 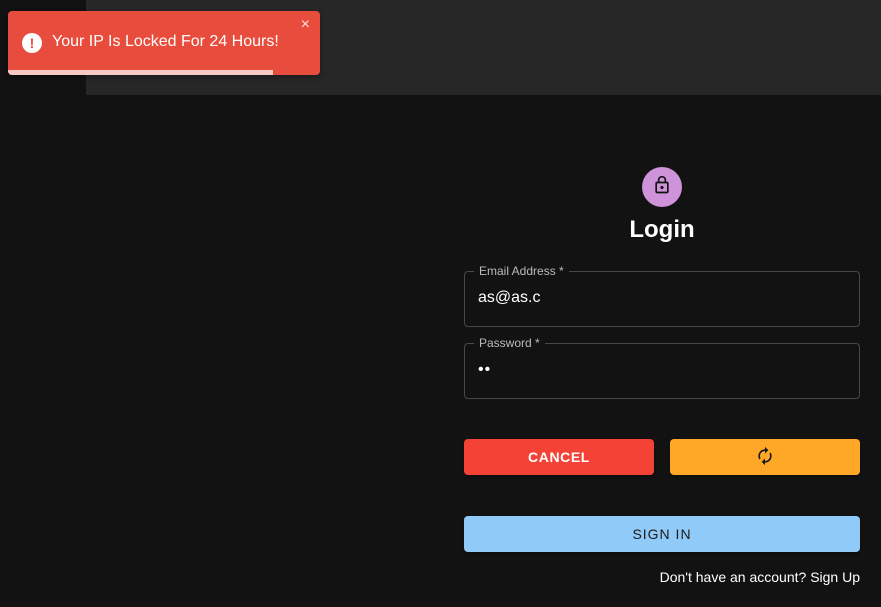 I want to click on lock-icon, so click(x=662, y=187).